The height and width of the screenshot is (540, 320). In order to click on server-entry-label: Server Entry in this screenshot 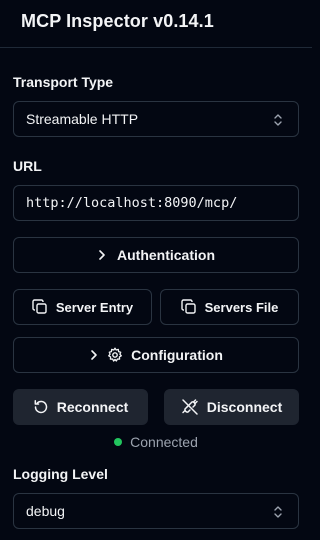, I will do `click(94, 307)`.